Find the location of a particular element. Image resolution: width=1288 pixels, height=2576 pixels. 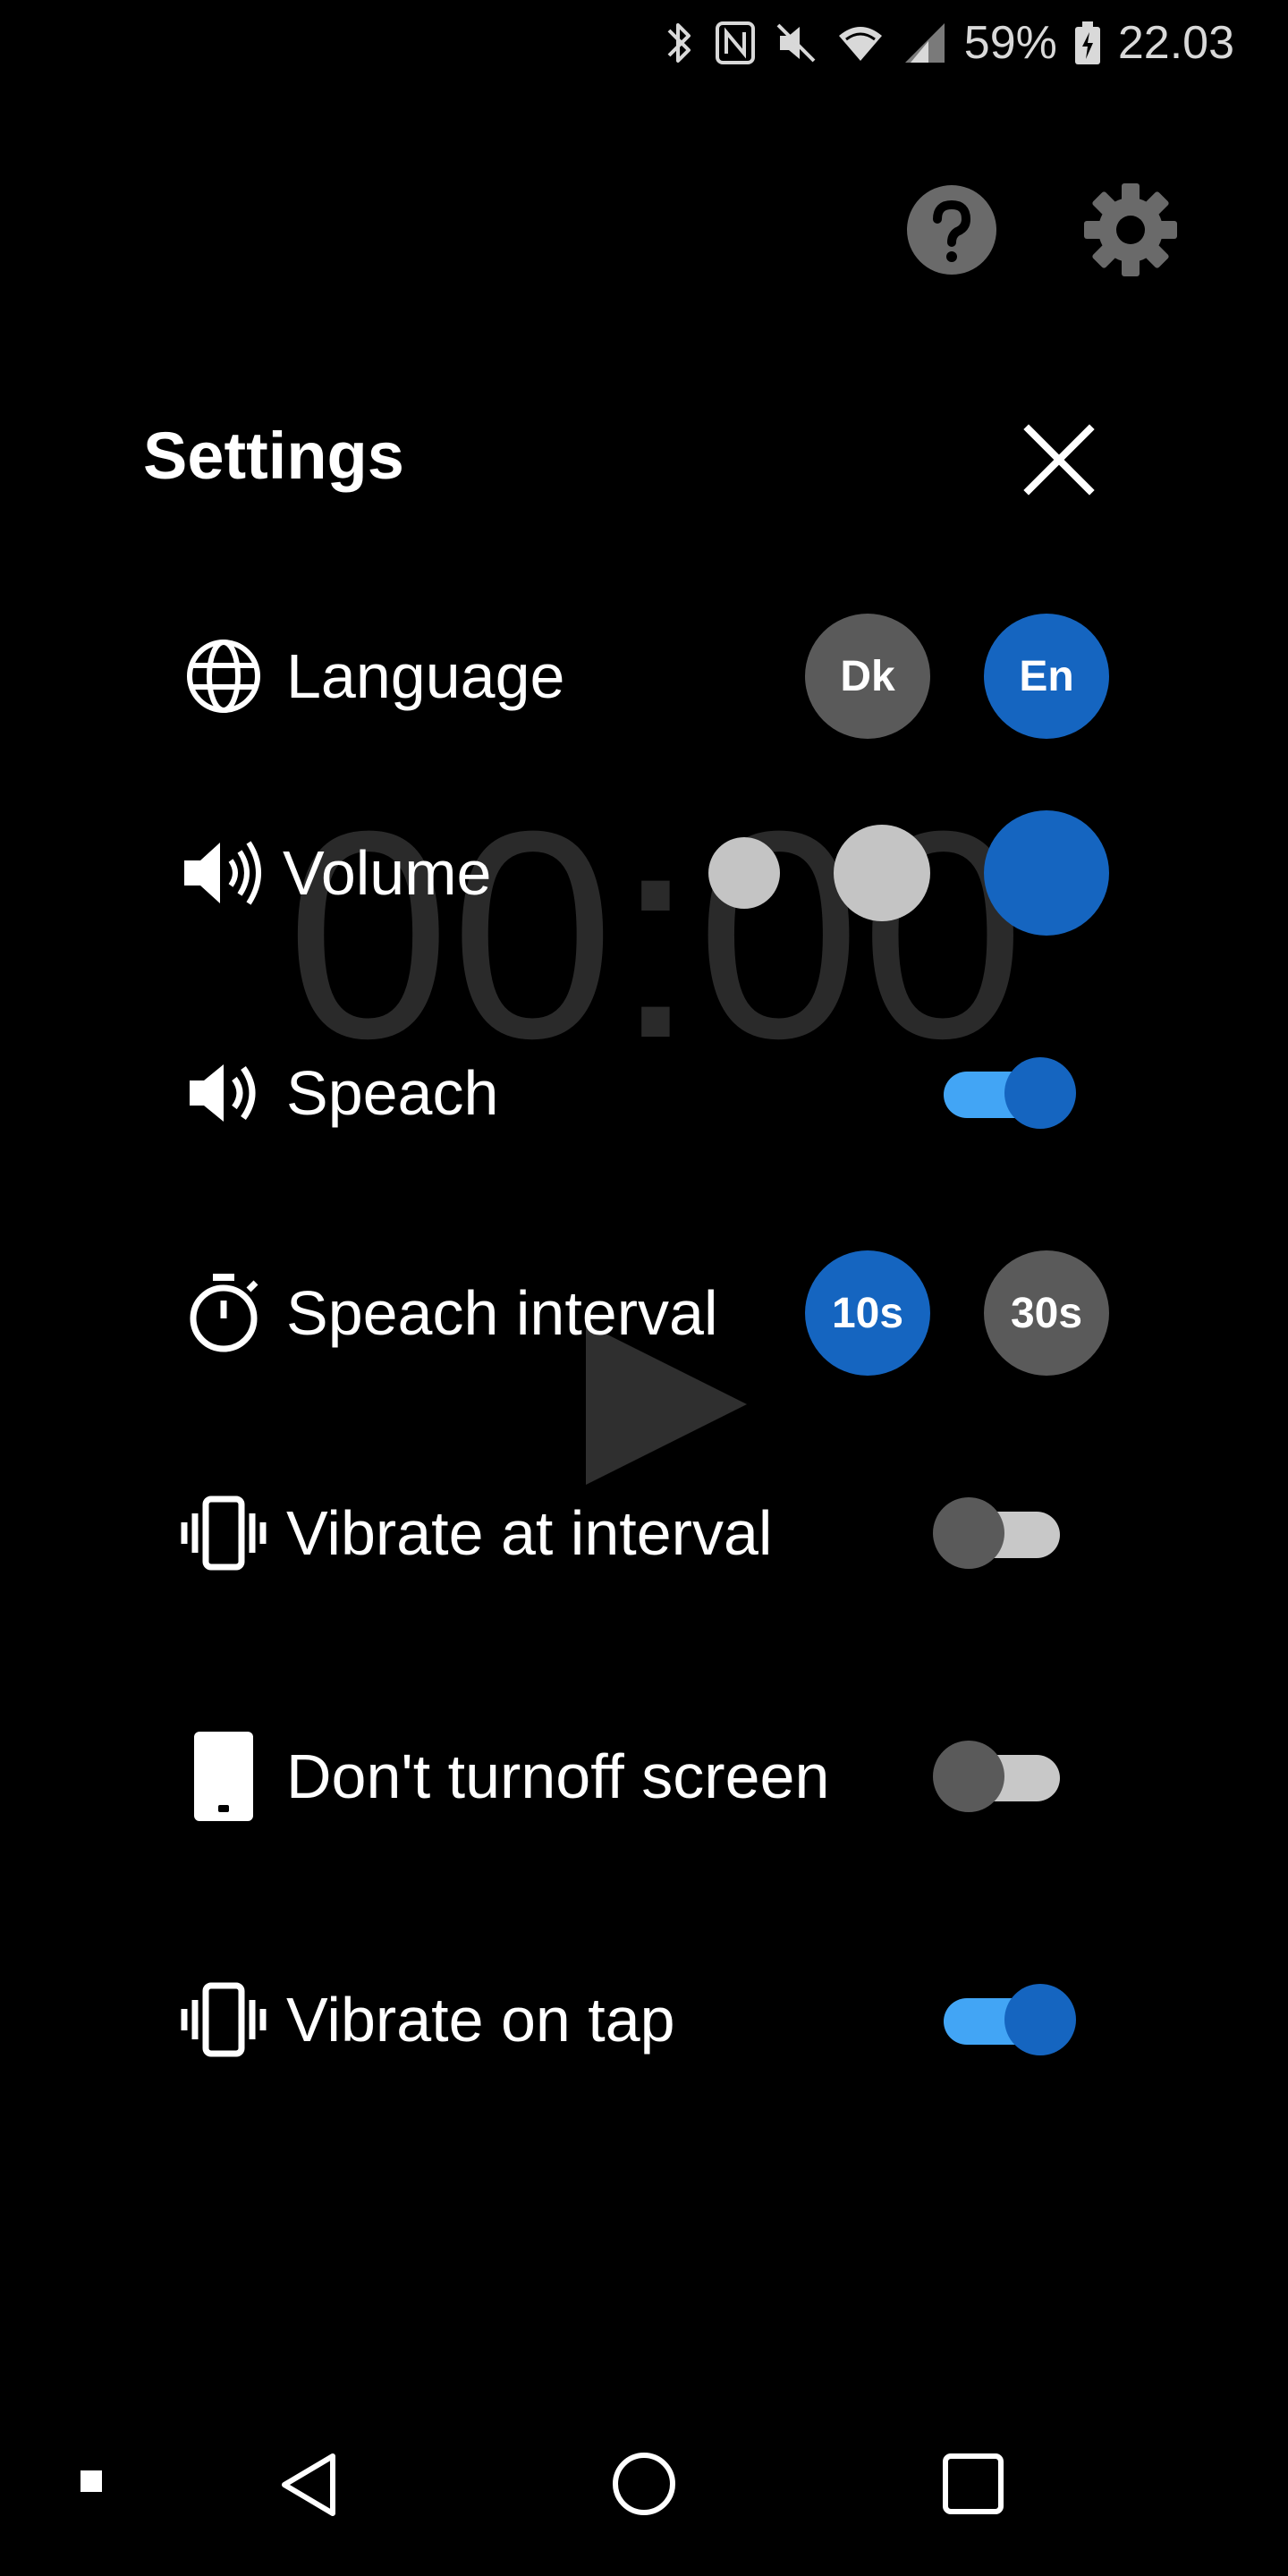

settings-button is located at coordinates (1130, 229).